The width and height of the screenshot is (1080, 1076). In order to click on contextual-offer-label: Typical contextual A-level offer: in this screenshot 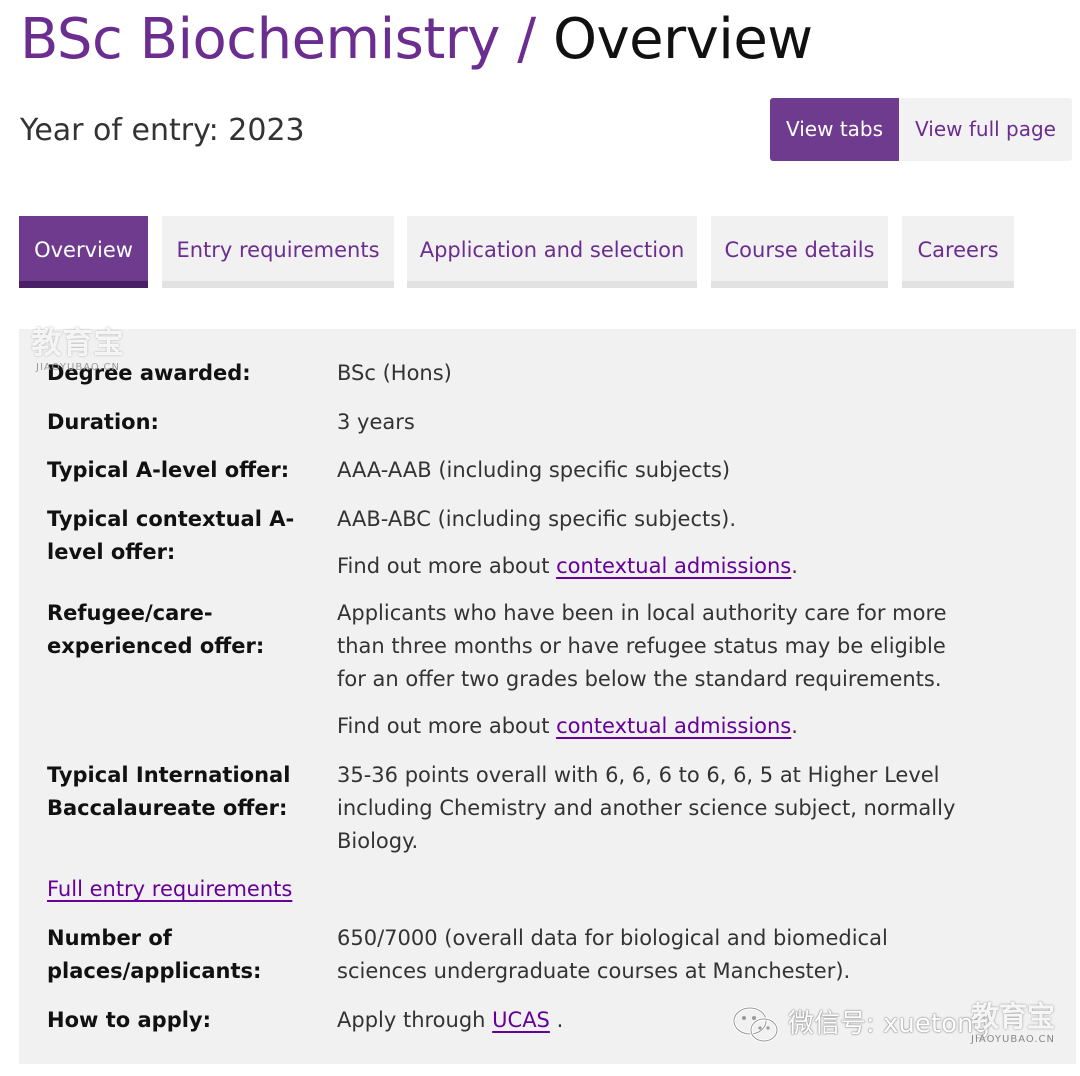, I will do `click(171, 535)`.